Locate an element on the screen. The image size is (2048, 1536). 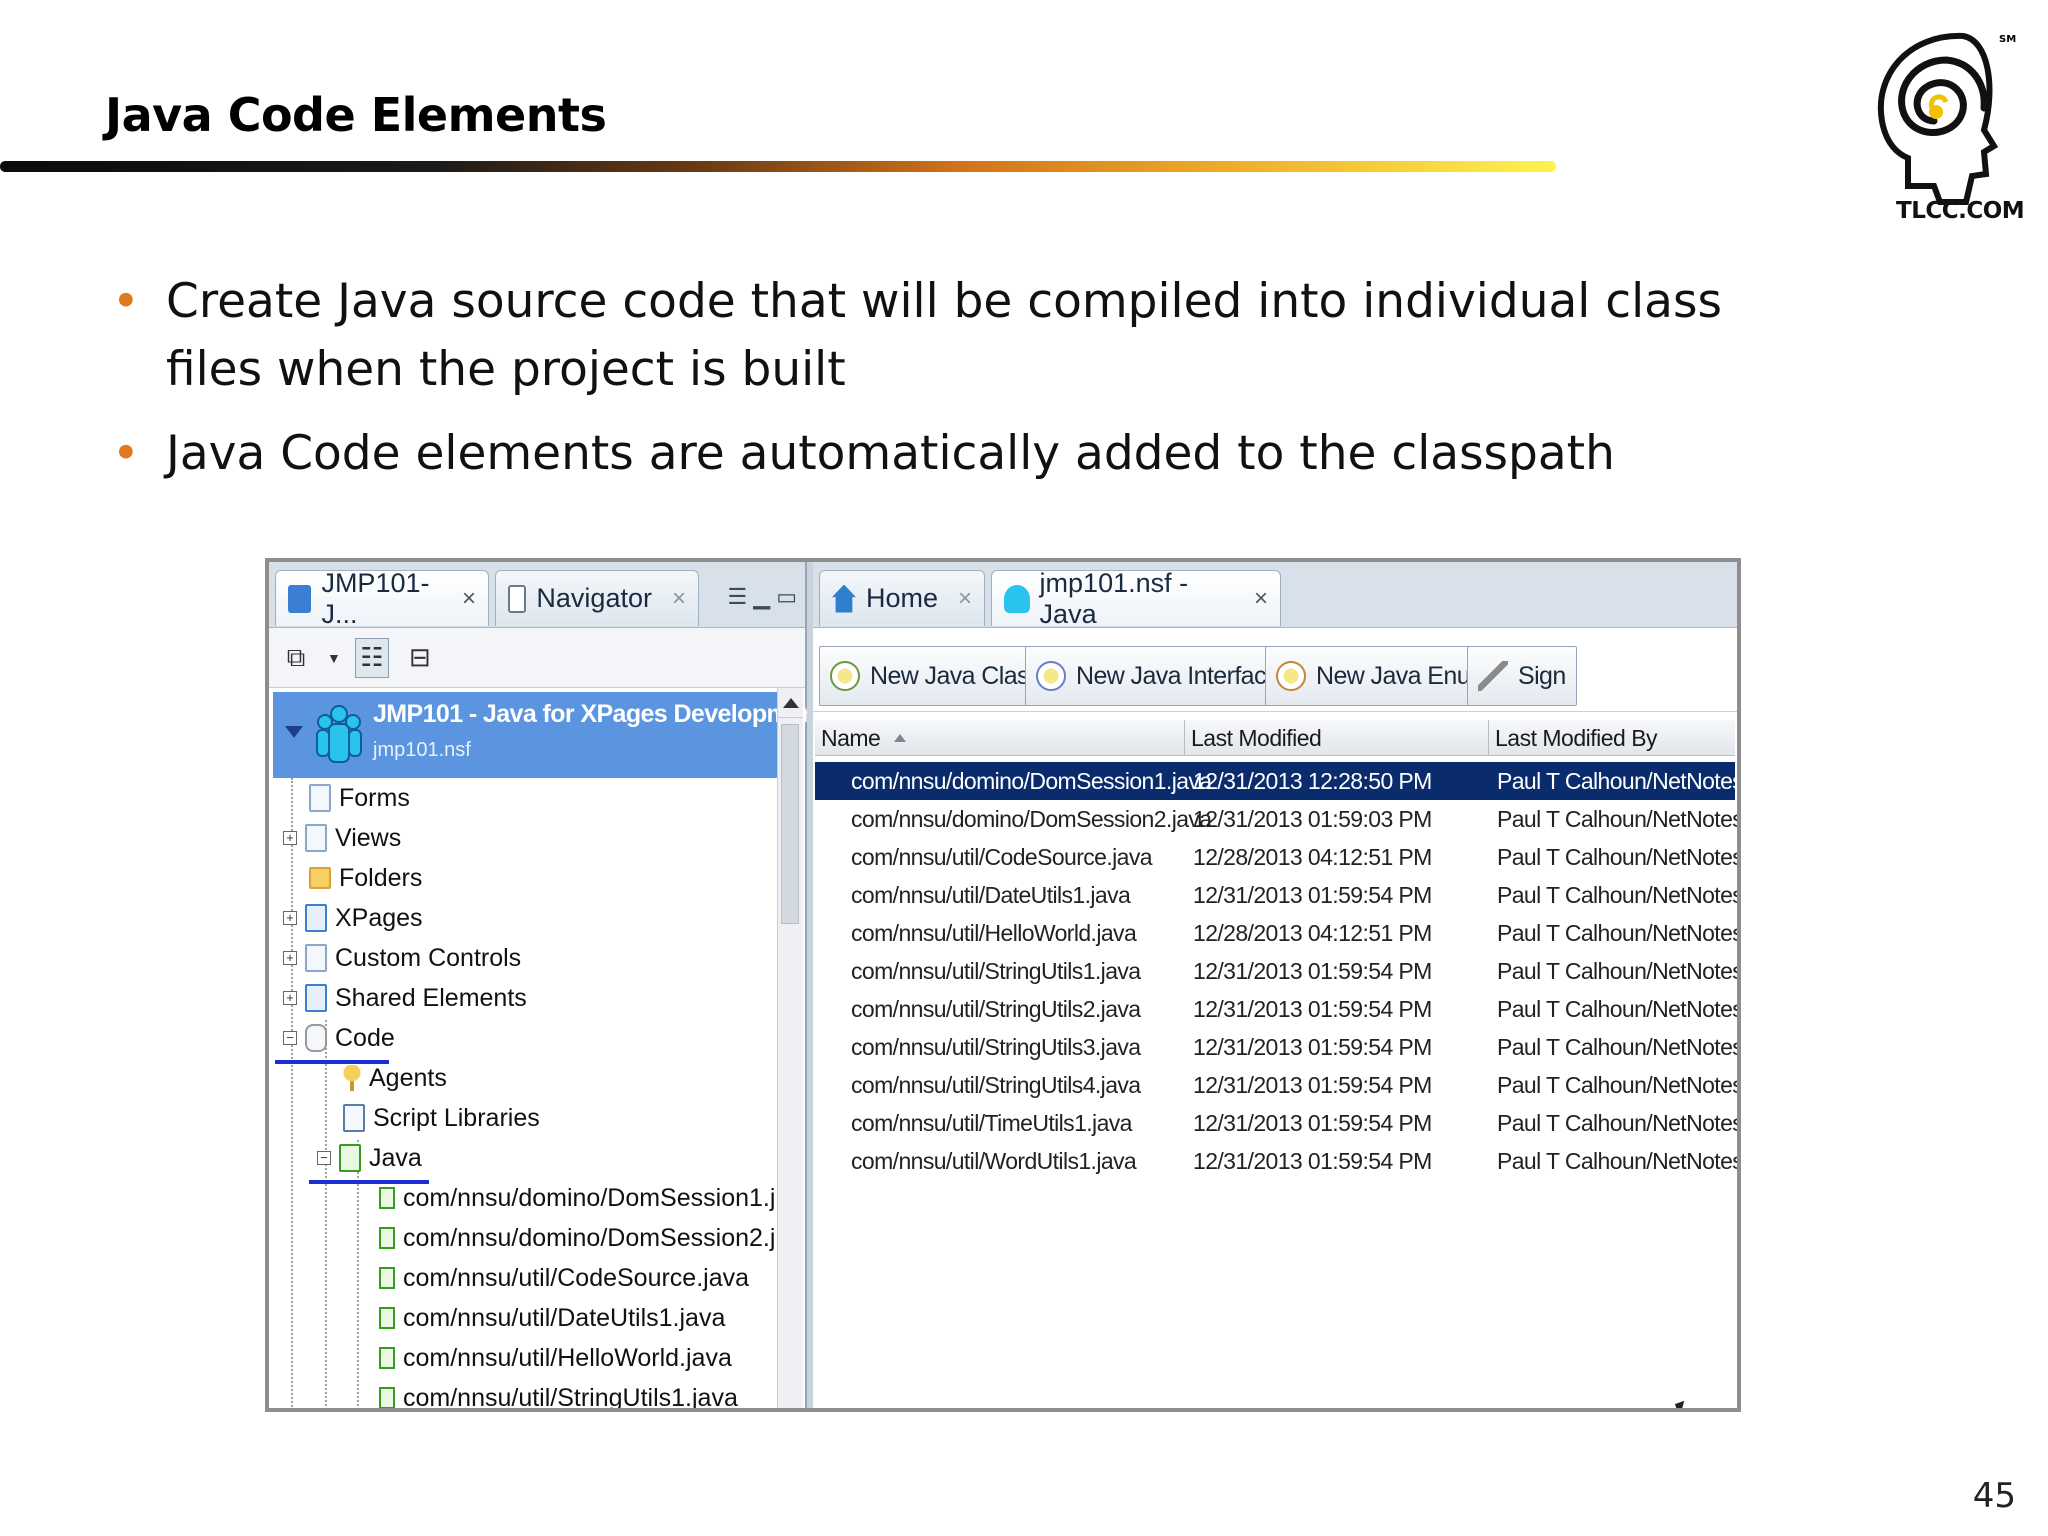
tree-item-label: Code is located at coordinates (365, 1037).